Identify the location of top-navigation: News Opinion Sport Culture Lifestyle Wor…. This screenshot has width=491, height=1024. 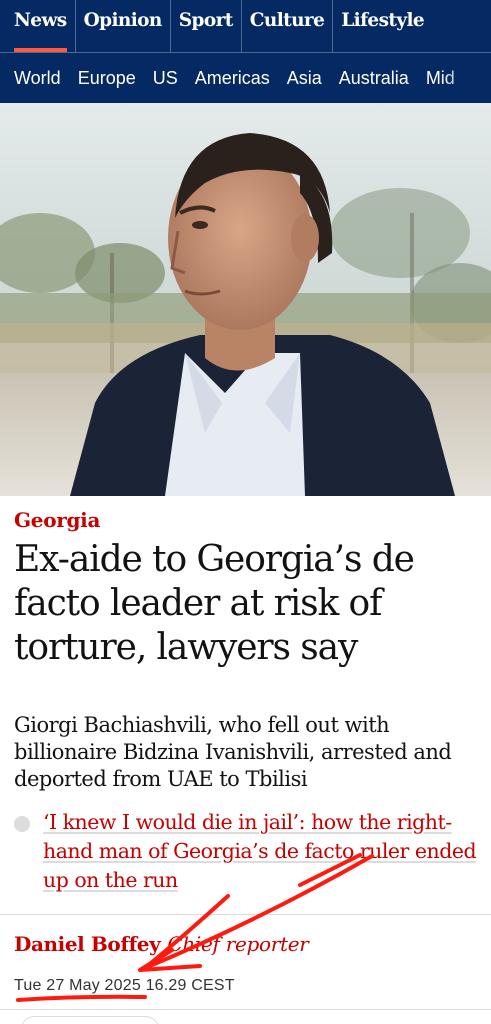
(245, 51).